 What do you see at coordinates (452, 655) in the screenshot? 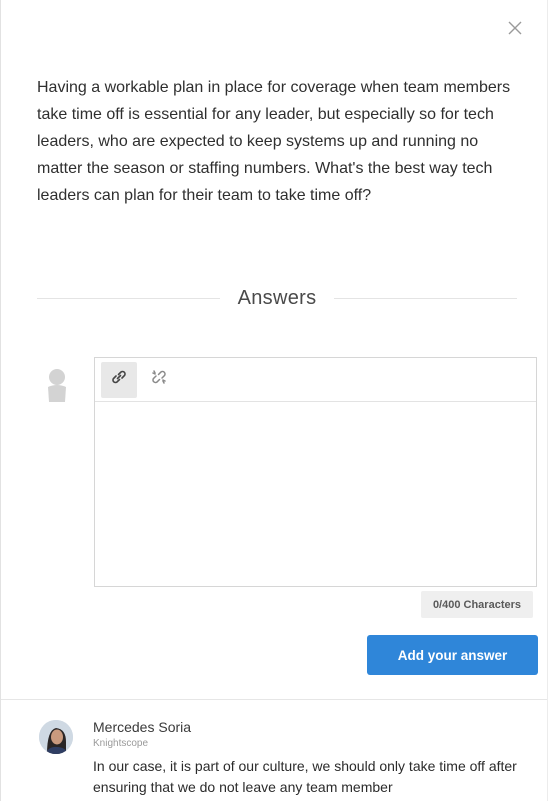
I see `add-answer-button: Add your answer` at bounding box center [452, 655].